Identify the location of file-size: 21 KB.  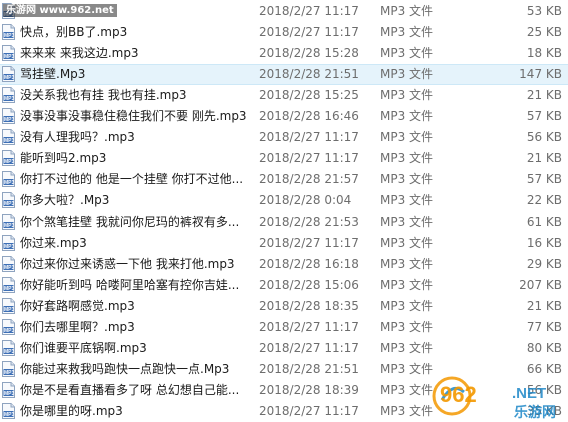
(544, 158).